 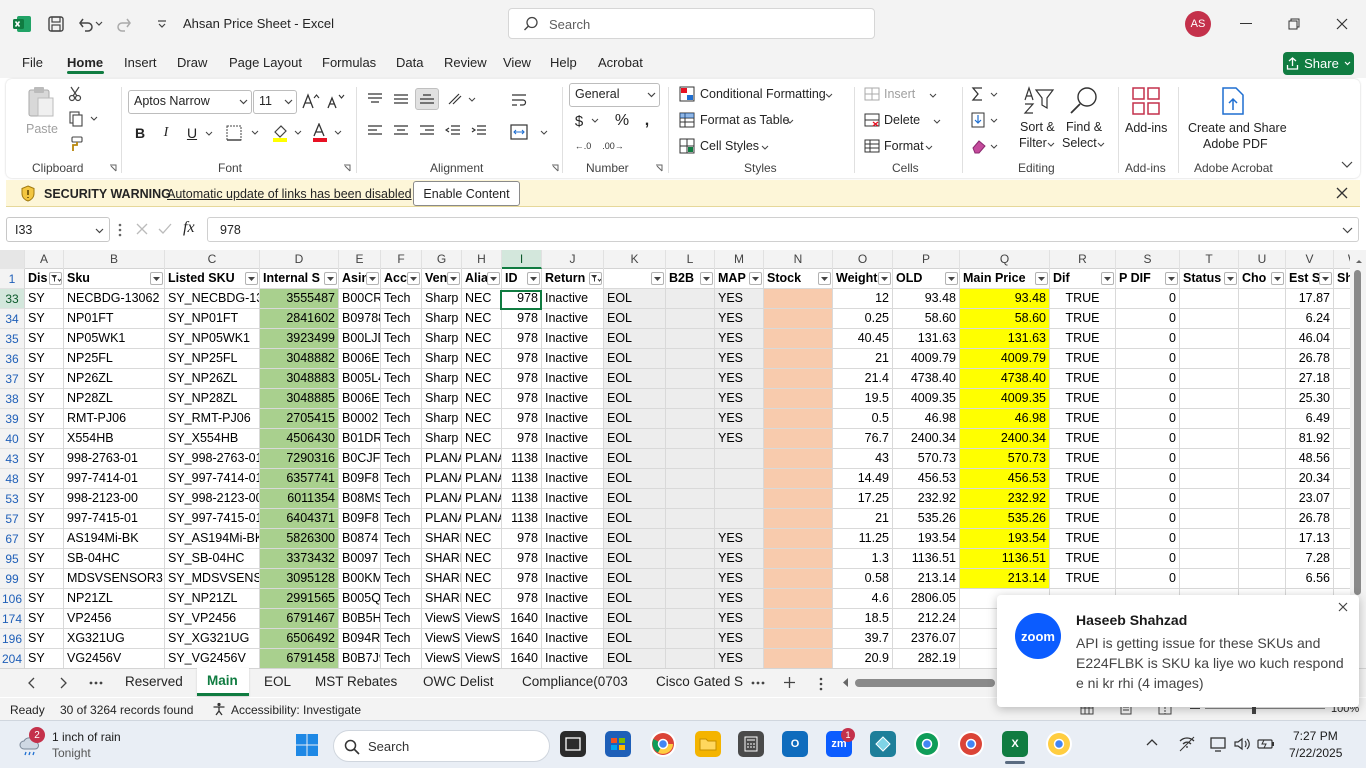 I want to click on table-cell: 4738.40, so click(x=1005, y=379).